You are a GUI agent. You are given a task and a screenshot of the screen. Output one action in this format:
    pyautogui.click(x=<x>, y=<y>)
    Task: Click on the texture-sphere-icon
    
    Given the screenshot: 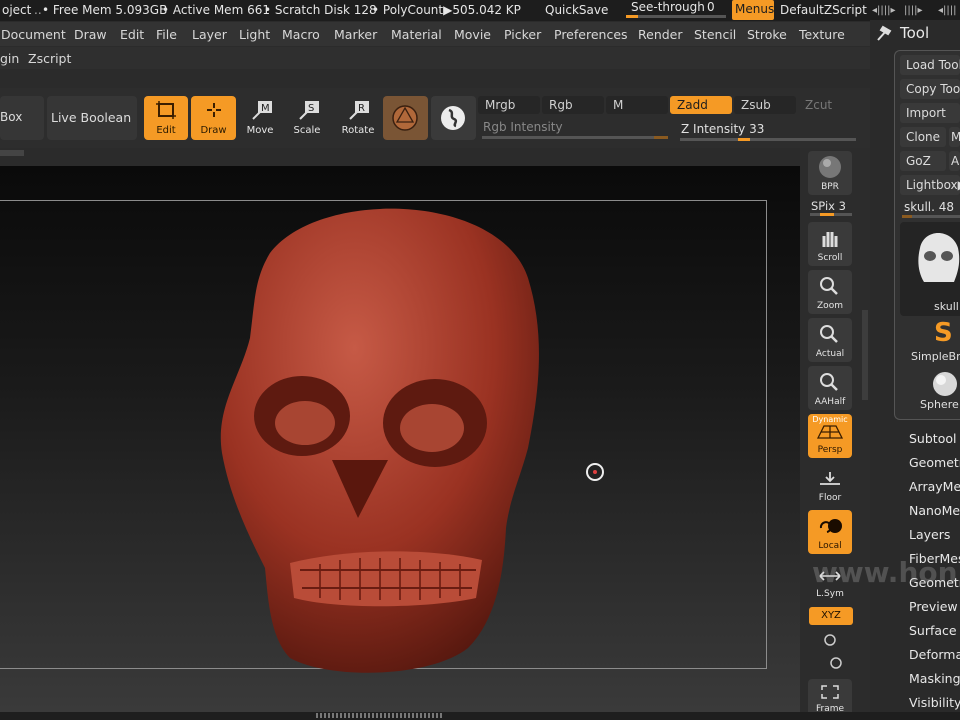 What is the action you would take?
    pyautogui.click(x=453, y=118)
    